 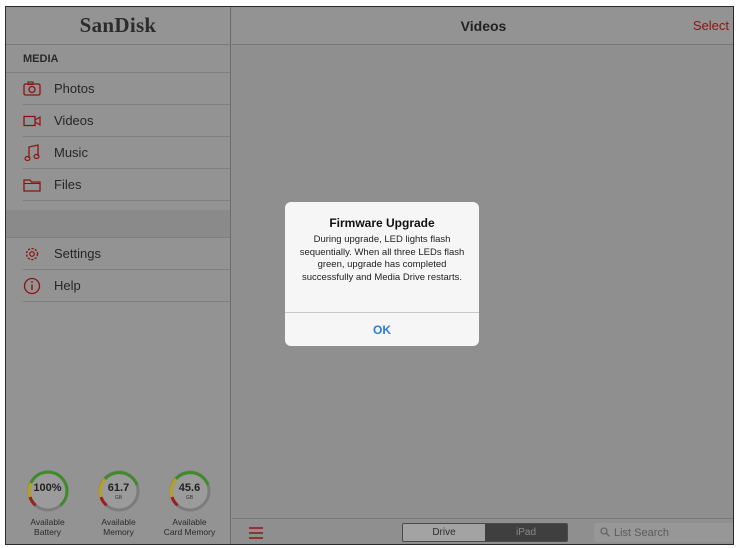 What do you see at coordinates (444, 532) in the screenshot?
I see `segment-drive: Drive` at bounding box center [444, 532].